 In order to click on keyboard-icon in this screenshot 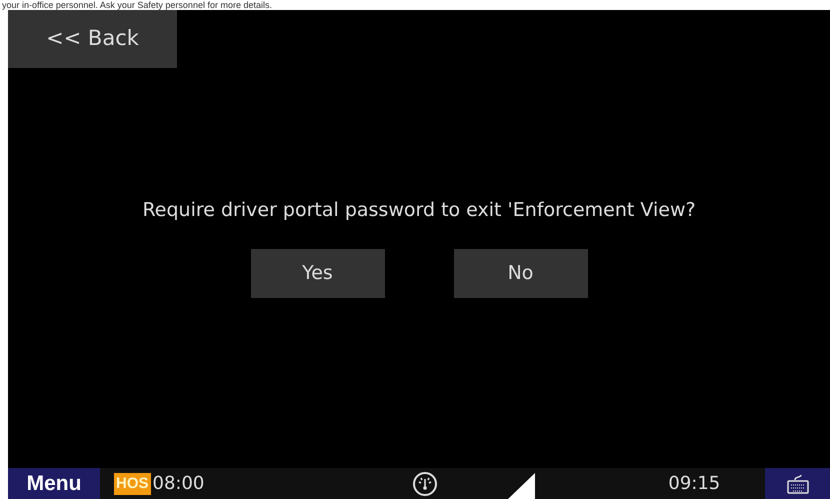, I will do `click(797, 484)`.